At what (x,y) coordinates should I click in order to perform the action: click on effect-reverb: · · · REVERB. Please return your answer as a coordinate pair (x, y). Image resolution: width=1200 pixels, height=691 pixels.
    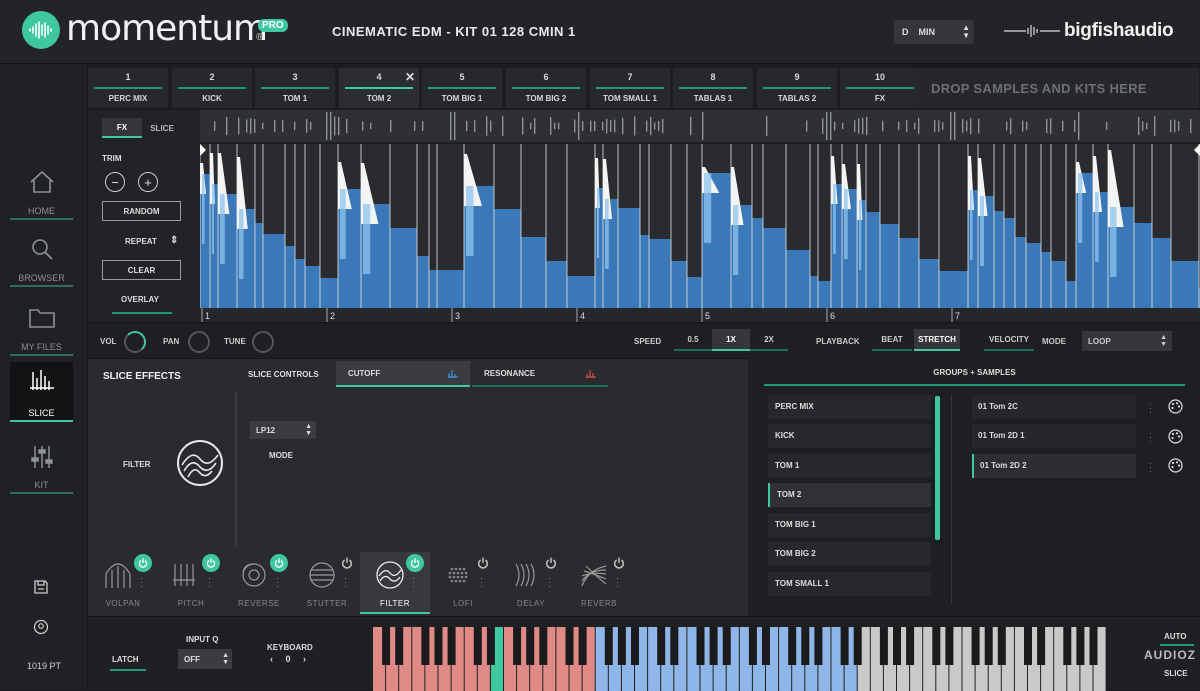
    Looking at the image, I should click on (599, 583).